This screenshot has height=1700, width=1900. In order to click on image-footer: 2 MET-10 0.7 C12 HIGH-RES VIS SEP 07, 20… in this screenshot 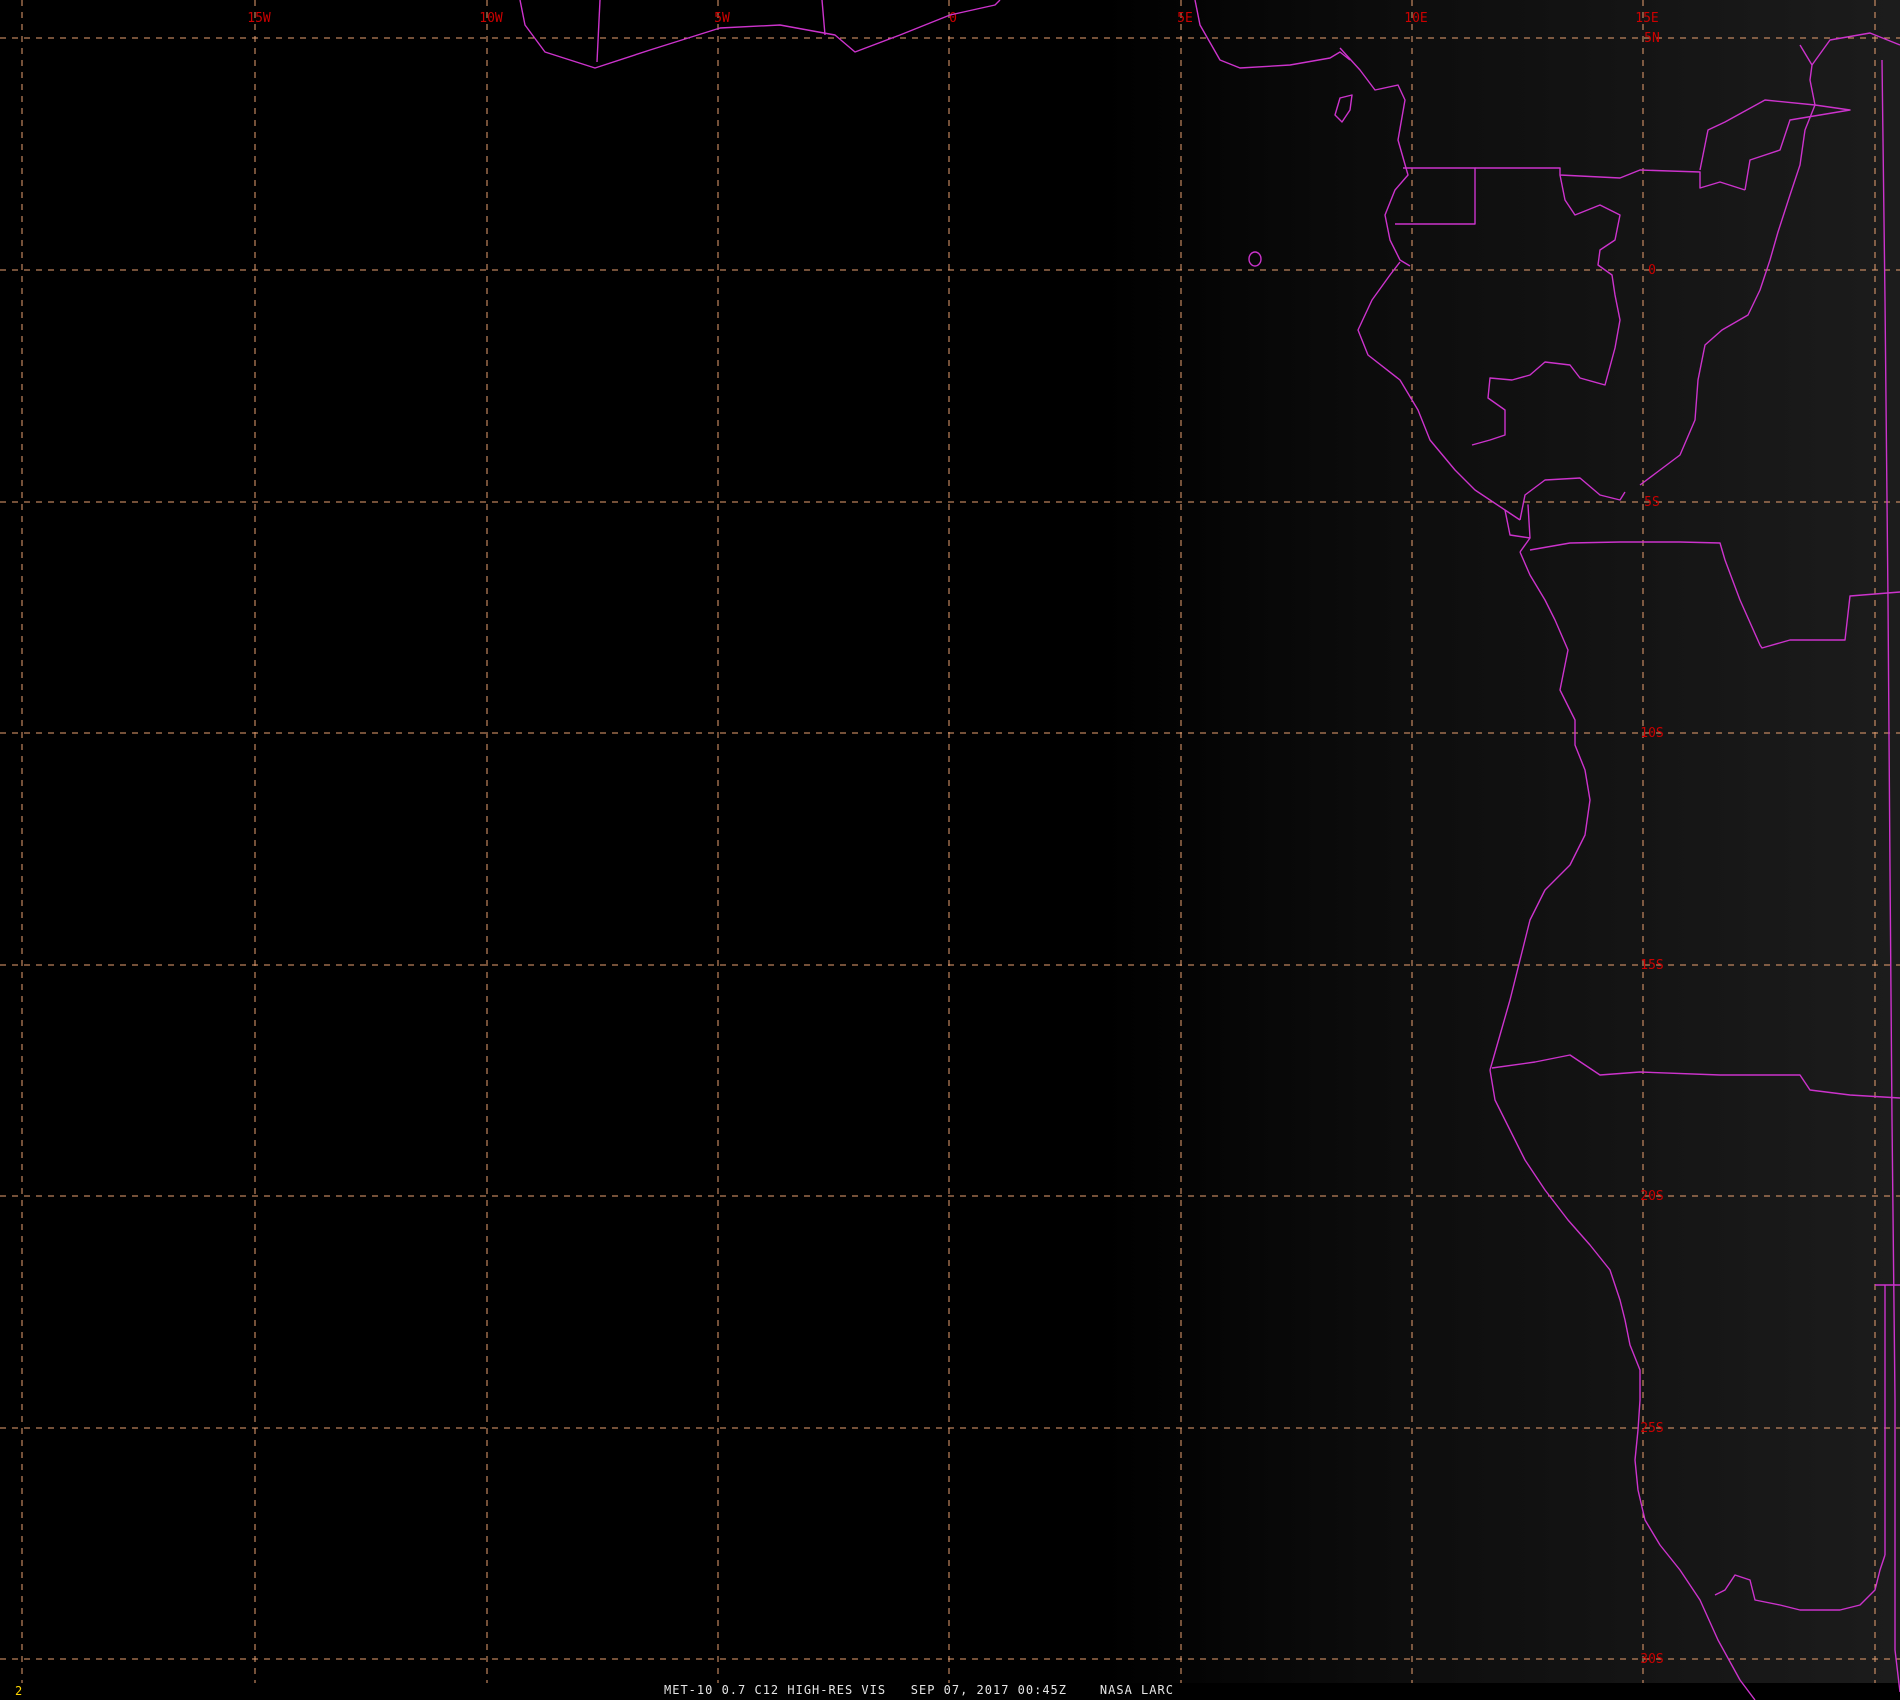, I will do `click(950, 1691)`.